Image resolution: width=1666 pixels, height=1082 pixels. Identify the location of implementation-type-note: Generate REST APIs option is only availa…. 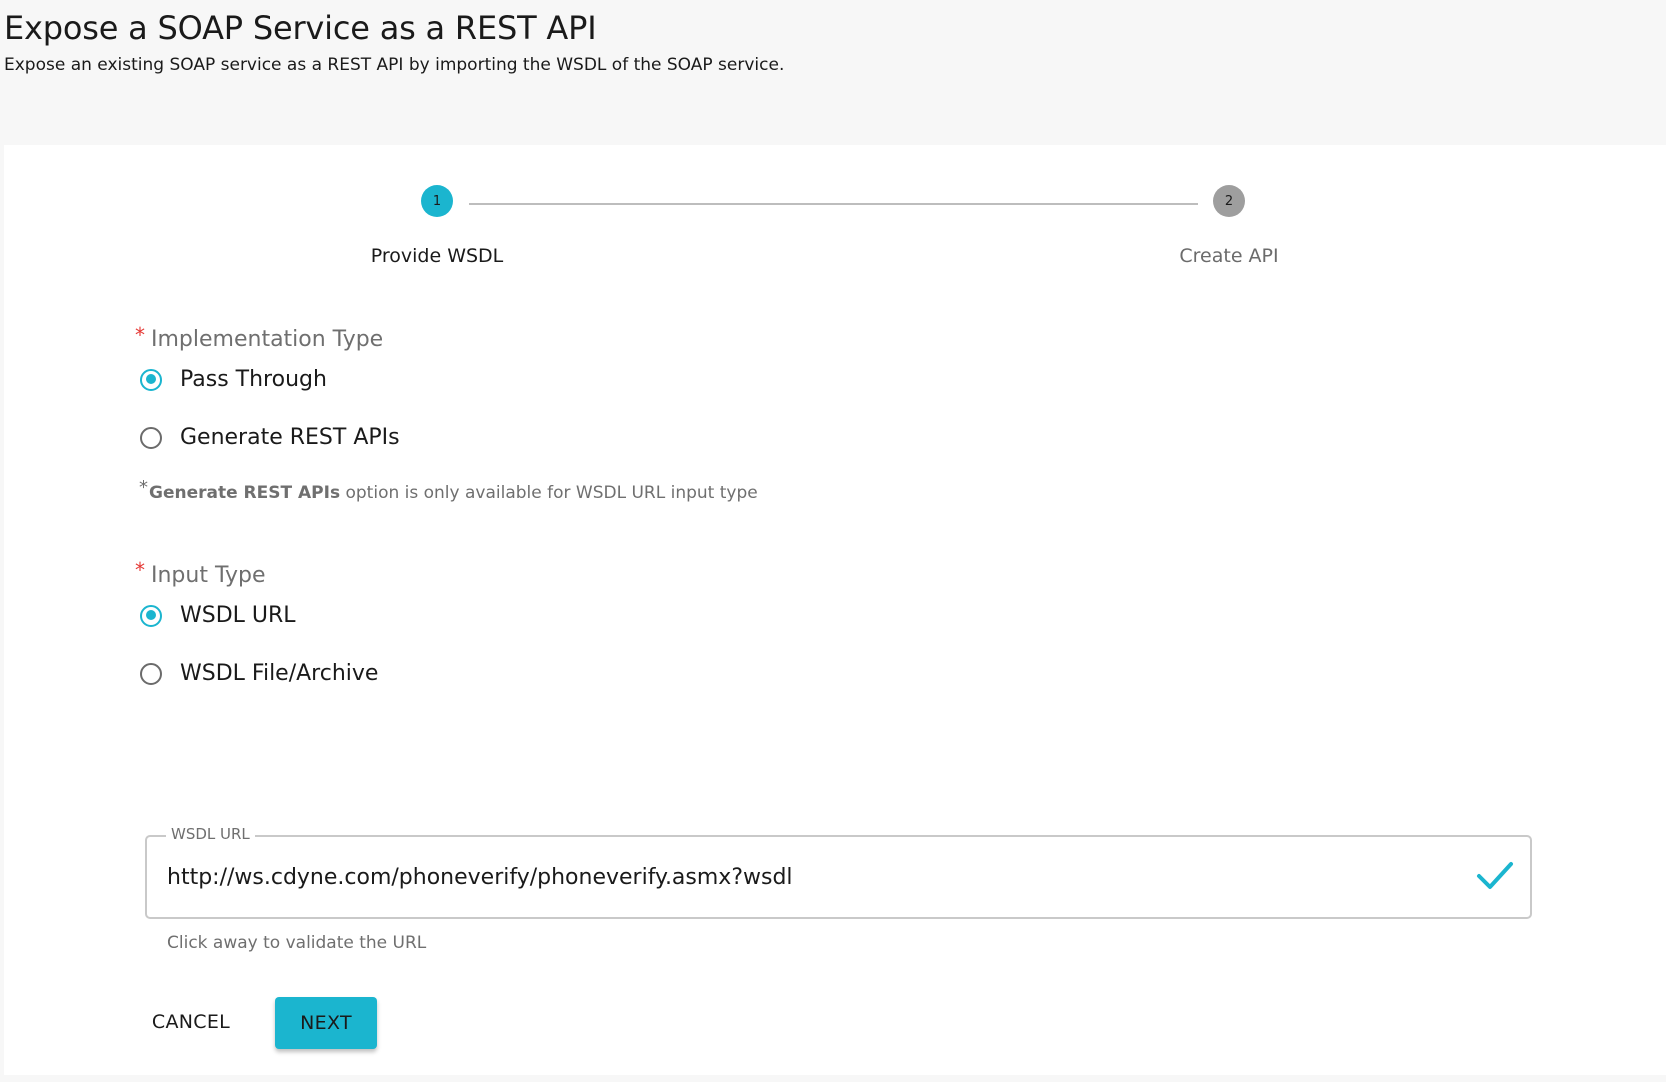
(453, 493).